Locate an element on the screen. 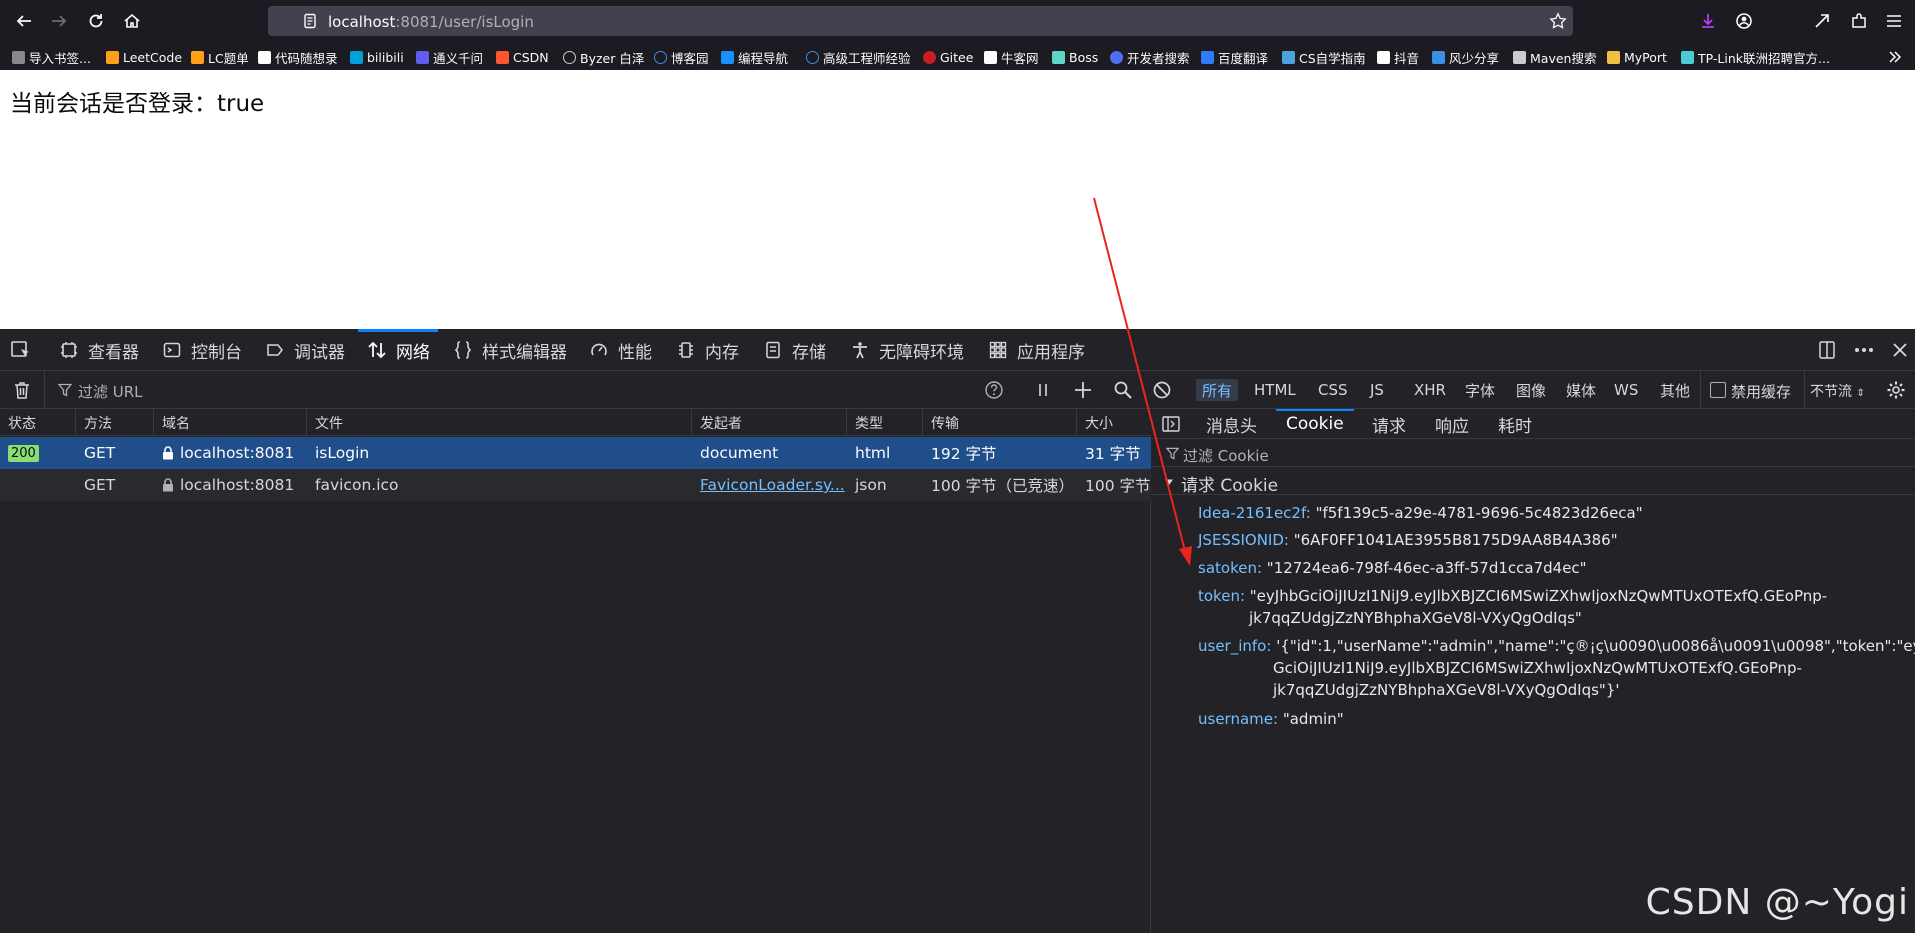 This screenshot has width=1915, height=933. tab-headers: 消息头 is located at coordinates (1231, 424).